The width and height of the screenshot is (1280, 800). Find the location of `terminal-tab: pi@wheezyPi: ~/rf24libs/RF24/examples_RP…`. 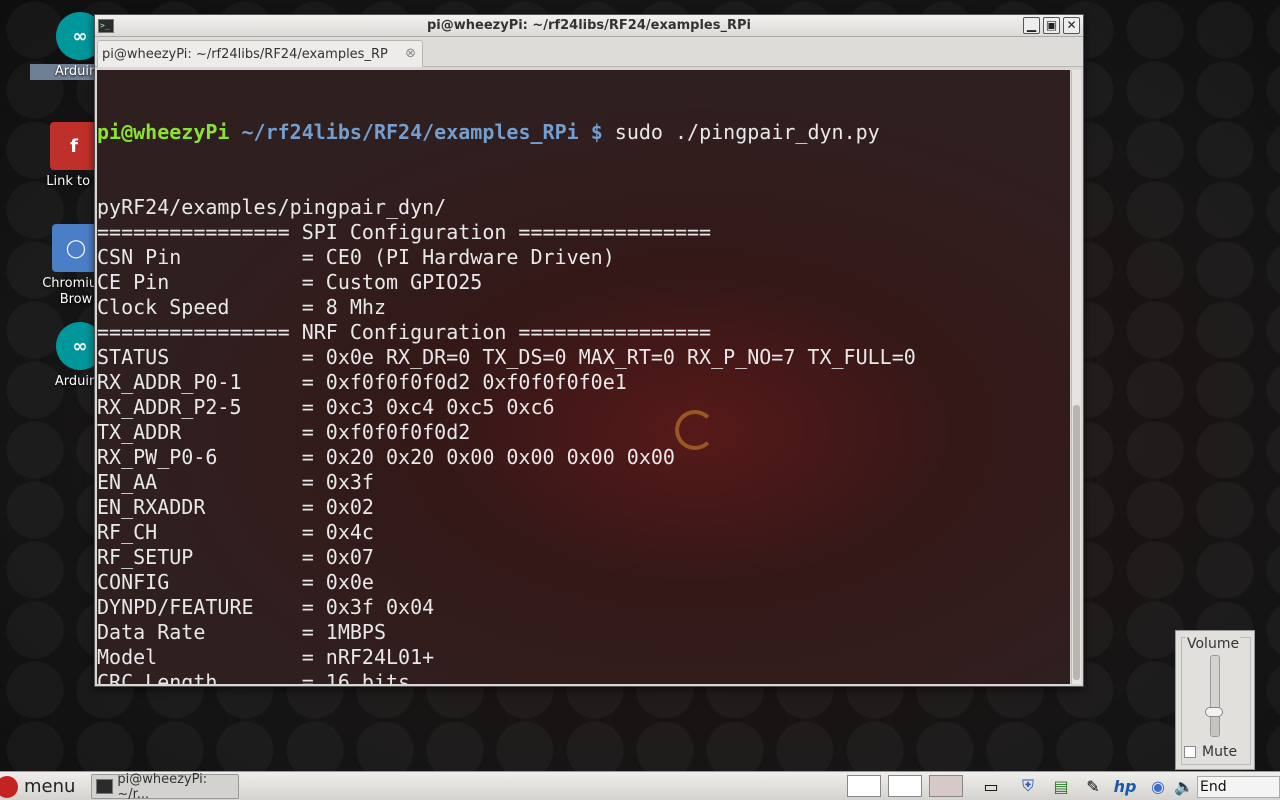

terminal-tab: pi@wheezyPi: ~/rf24libs/RF24/examples_RP… is located at coordinates (260, 53).